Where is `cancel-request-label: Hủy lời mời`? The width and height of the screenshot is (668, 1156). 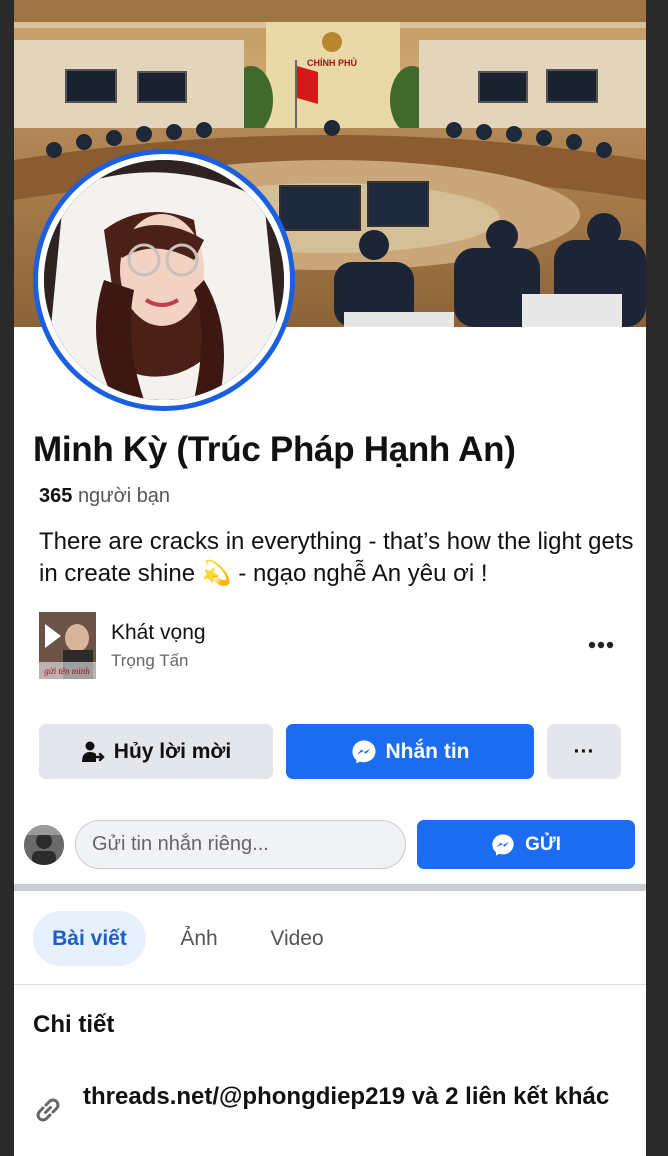
cancel-request-label: Hủy lời mời is located at coordinates (172, 751).